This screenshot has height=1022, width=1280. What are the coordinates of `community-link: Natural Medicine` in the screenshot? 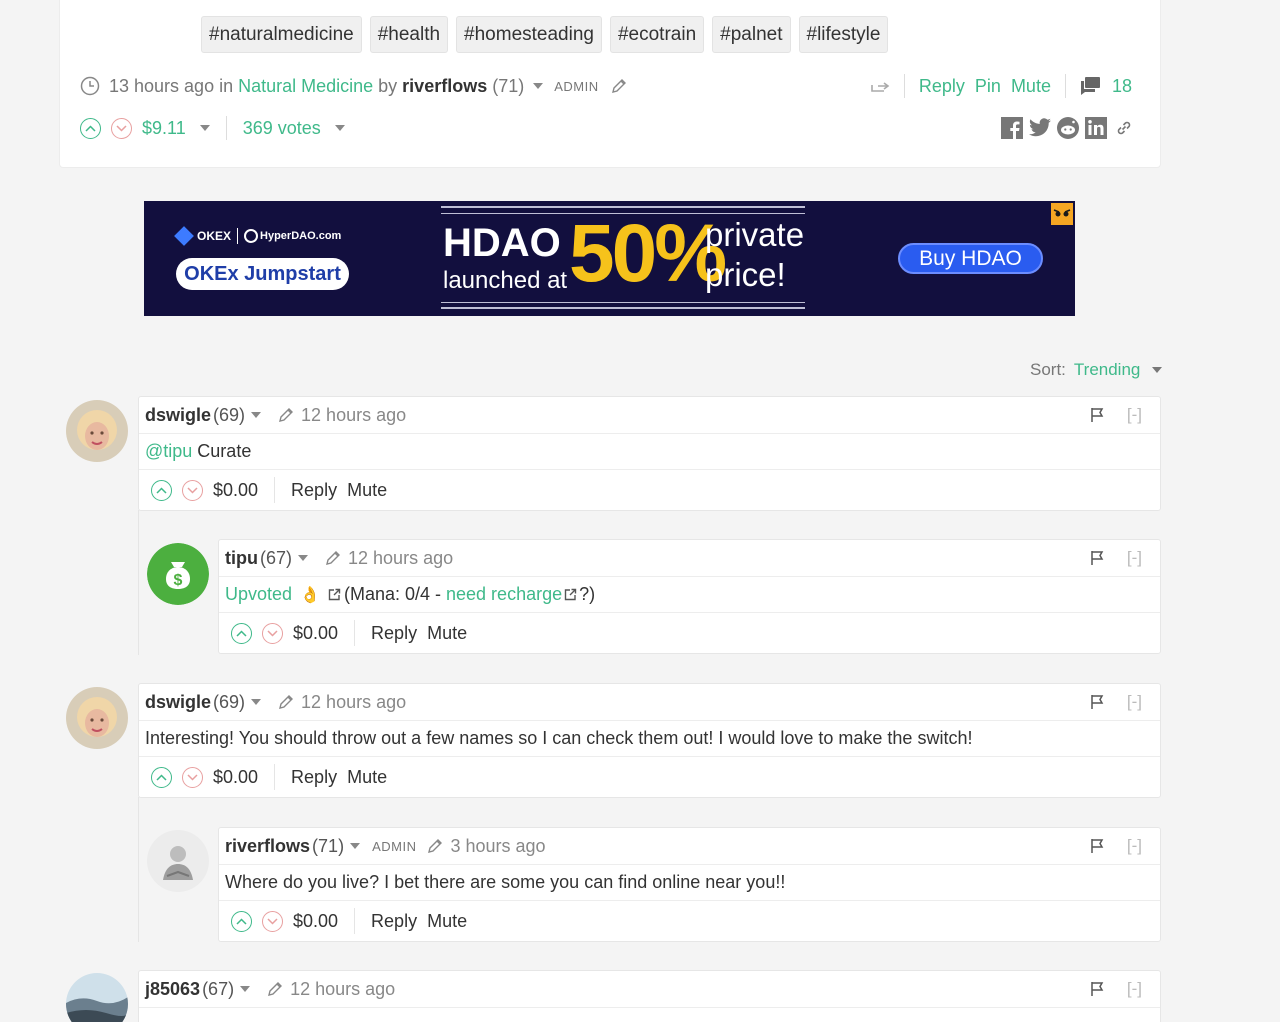 It's located at (305, 86).